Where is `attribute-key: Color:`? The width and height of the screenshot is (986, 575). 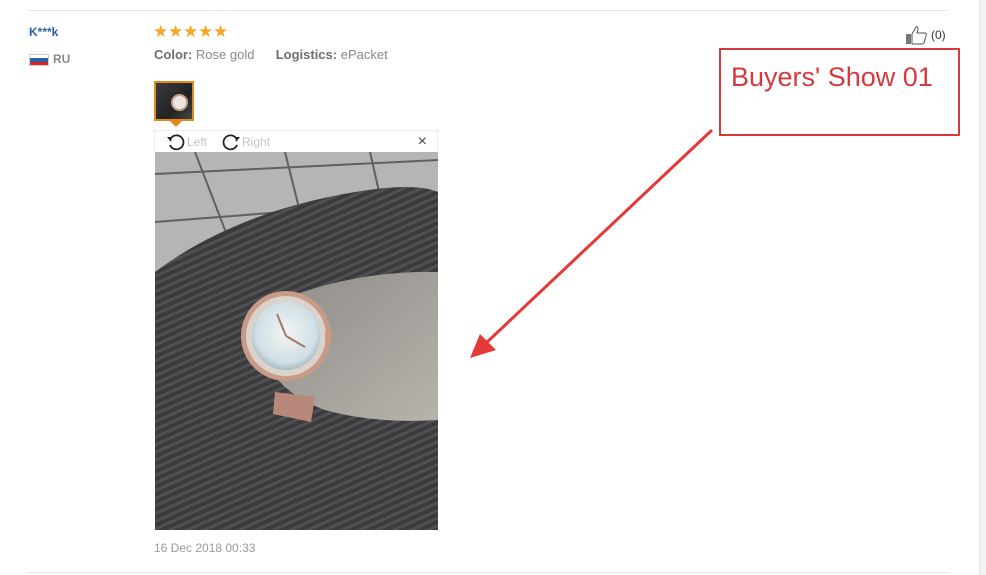
attribute-key: Color: is located at coordinates (173, 54).